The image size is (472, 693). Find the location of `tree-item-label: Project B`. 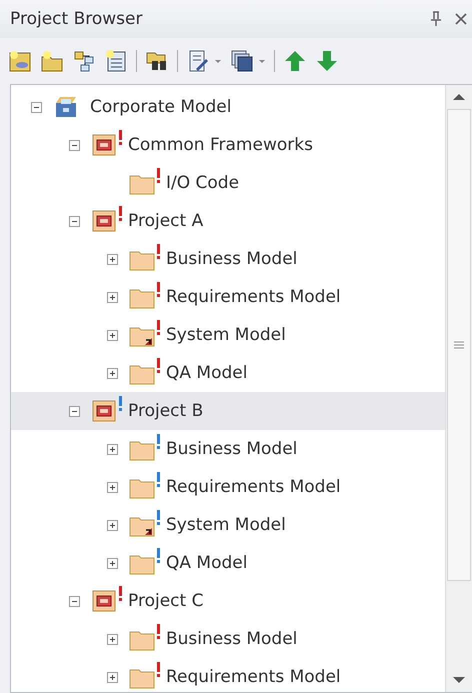

tree-item-label: Project B is located at coordinates (165, 411).